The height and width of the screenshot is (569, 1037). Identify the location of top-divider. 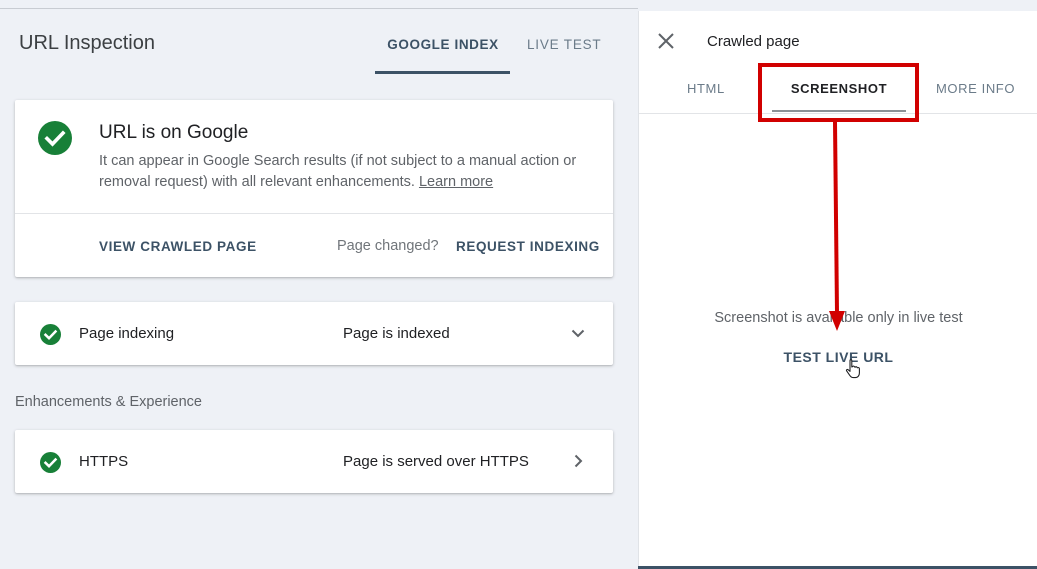
(319, 8).